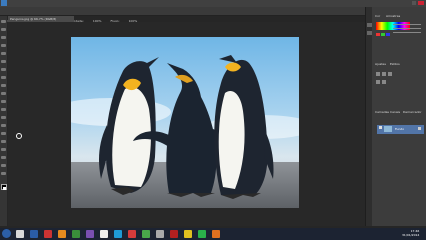 This screenshot has width=426, height=240. Describe the element at coordinates (3, 121) in the screenshot. I see `tools-panel` at that location.